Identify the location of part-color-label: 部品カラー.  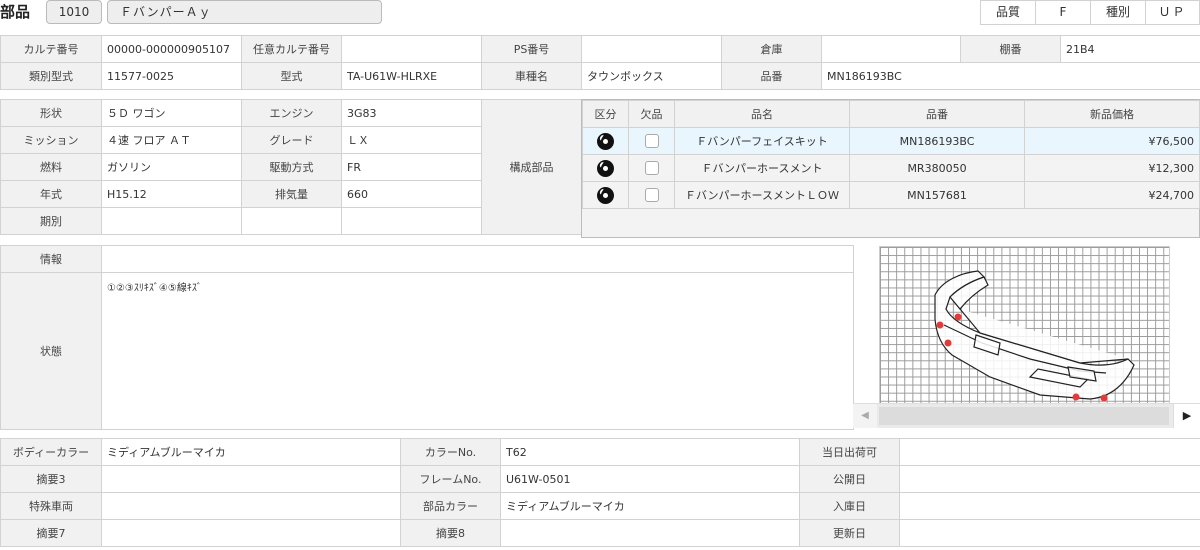
(450, 506).